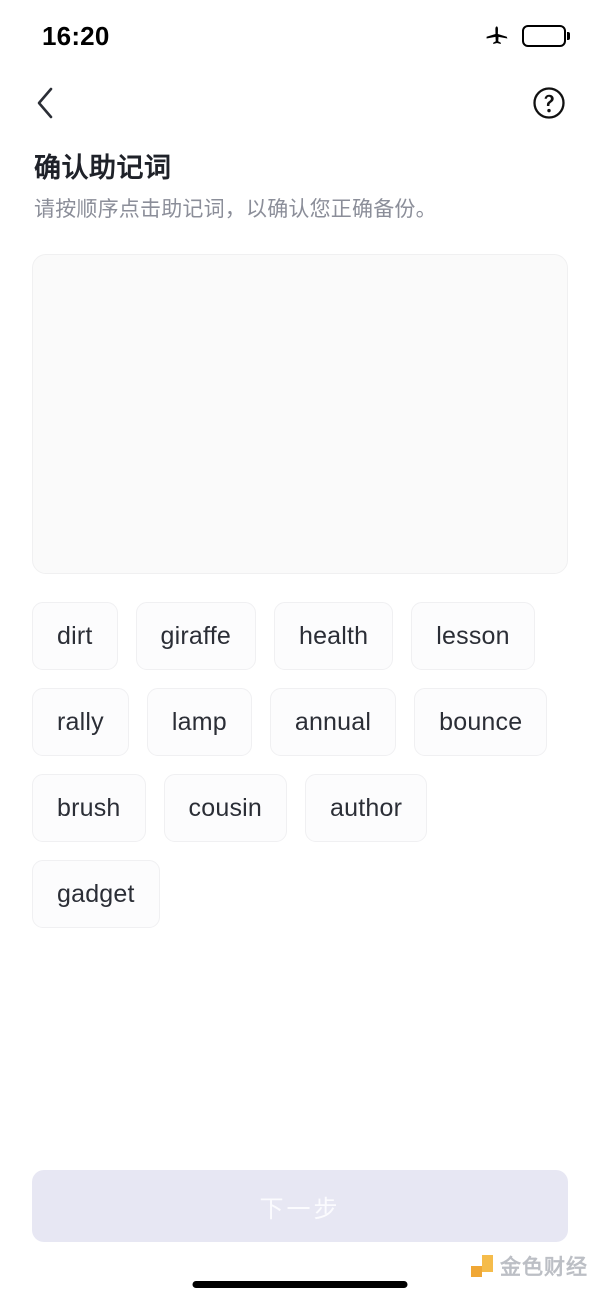  What do you see at coordinates (199, 722) in the screenshot?
I see `word-chip: lamp` at bounding box center [199, 722].